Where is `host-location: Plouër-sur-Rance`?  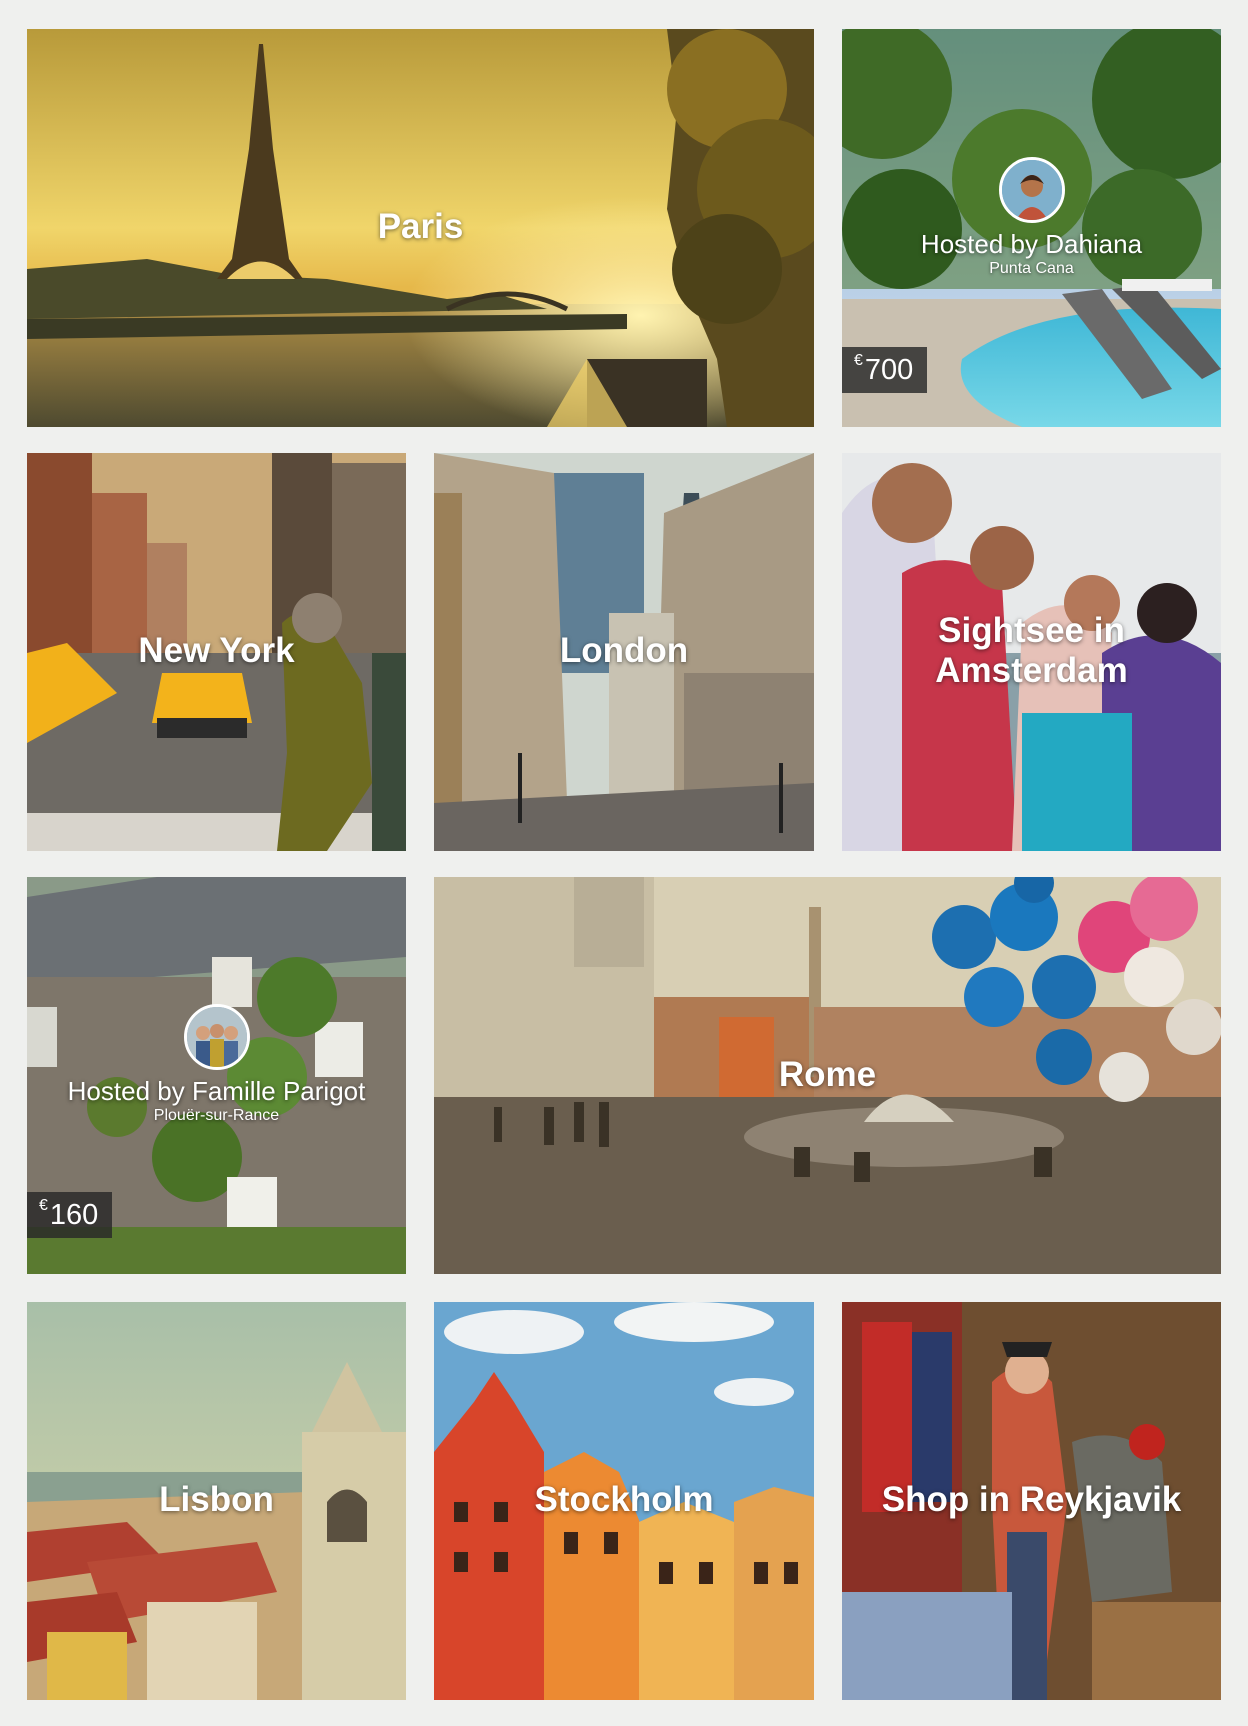
host-location: Plouër-sur-Rance is located at coordinates (216, 1115).